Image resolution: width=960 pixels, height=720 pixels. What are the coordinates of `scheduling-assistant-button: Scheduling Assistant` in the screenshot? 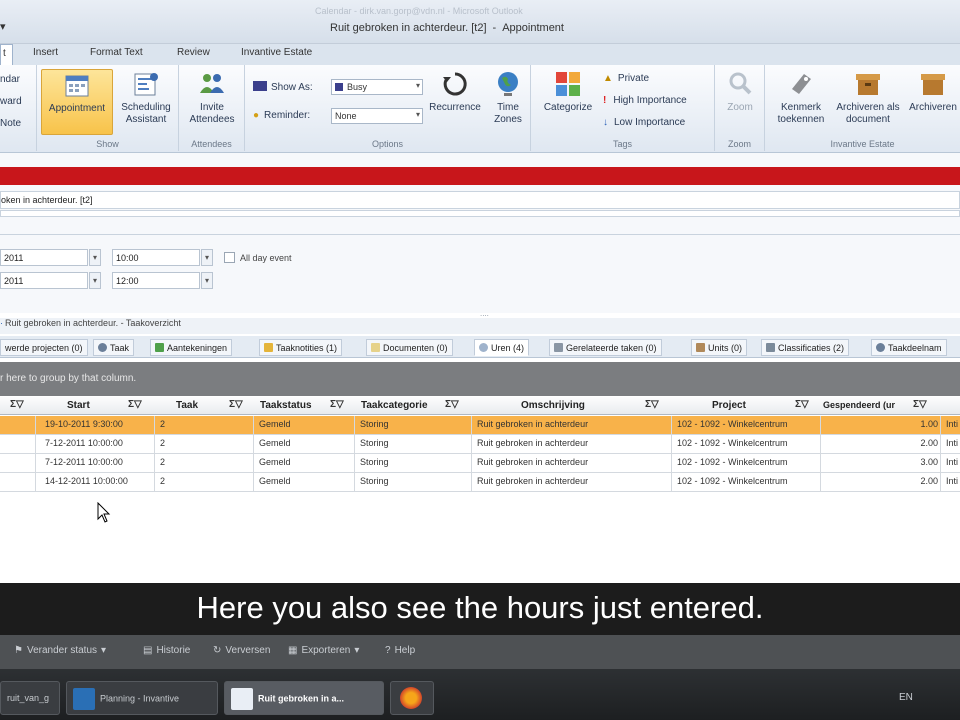 It's located at (146, 97).